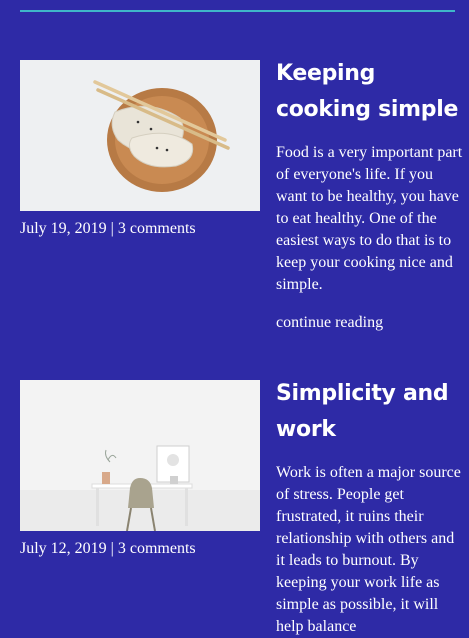 Image resolution: width=469 pixels, height=638 pixels. What do you see at coordinates (371, 323) in the screenshot?
I see `continue-reading-link: continue reading` at bounding box center [371, 323].